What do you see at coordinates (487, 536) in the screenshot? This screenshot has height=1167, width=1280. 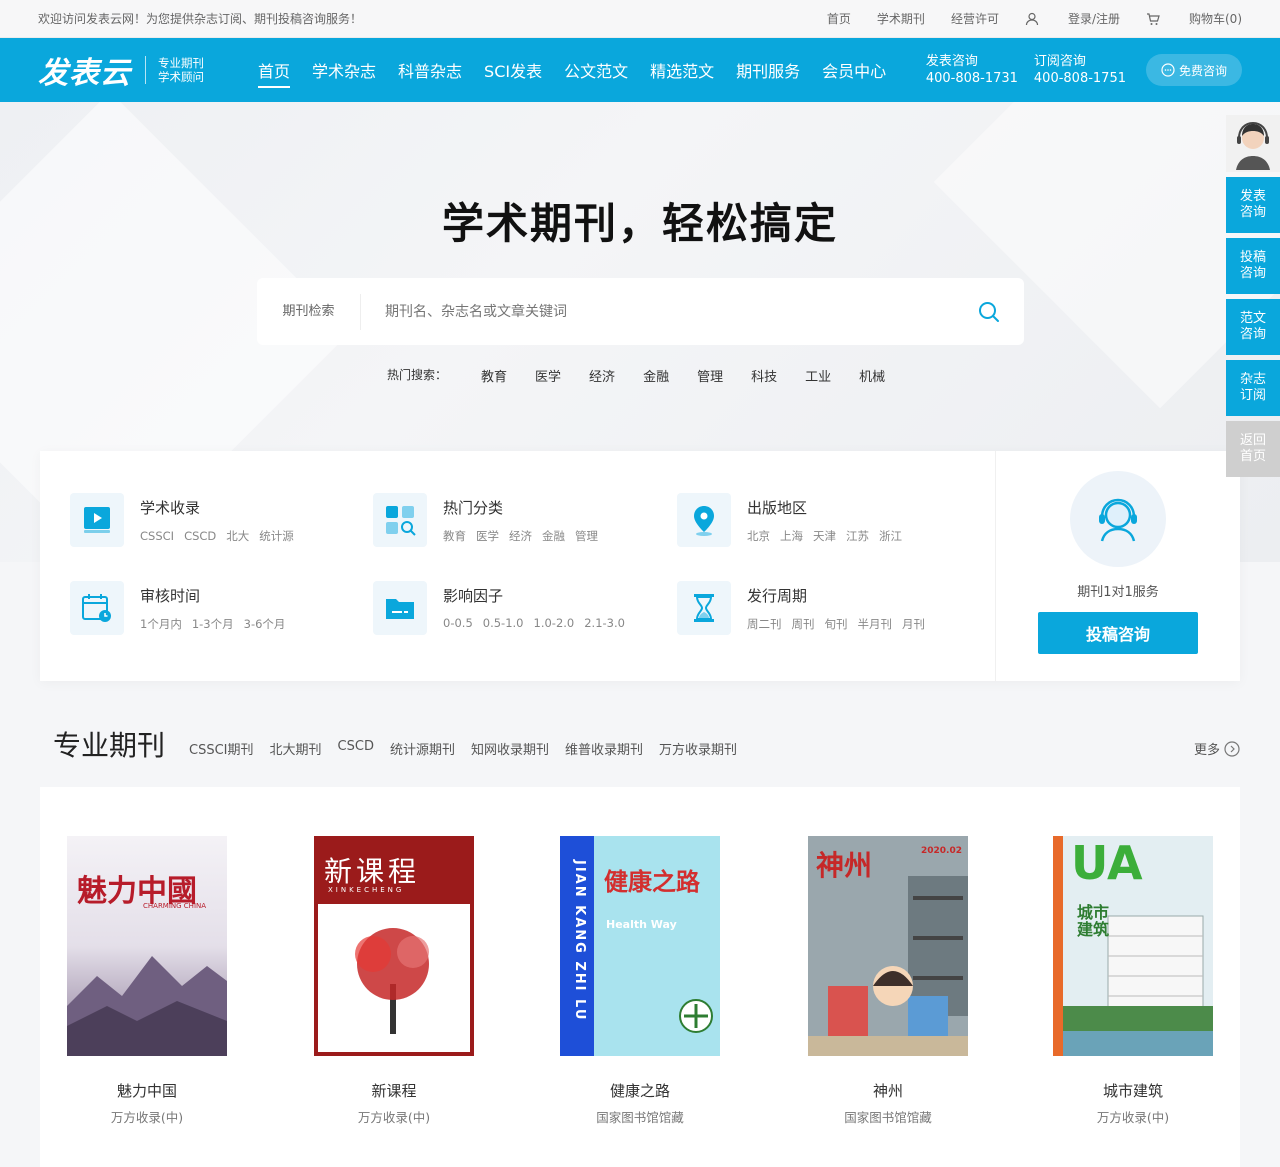 I see `tag: 医学` at bounding box center [487, 536].